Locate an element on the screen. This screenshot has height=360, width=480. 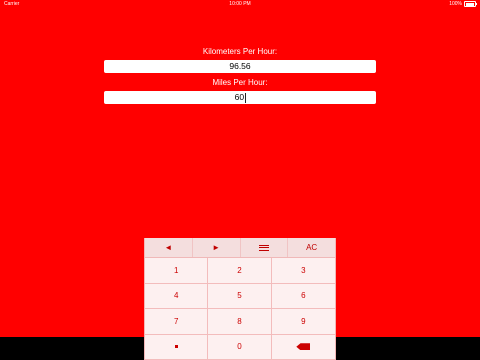
key-0: 0 is located at coordinates (240, 347).